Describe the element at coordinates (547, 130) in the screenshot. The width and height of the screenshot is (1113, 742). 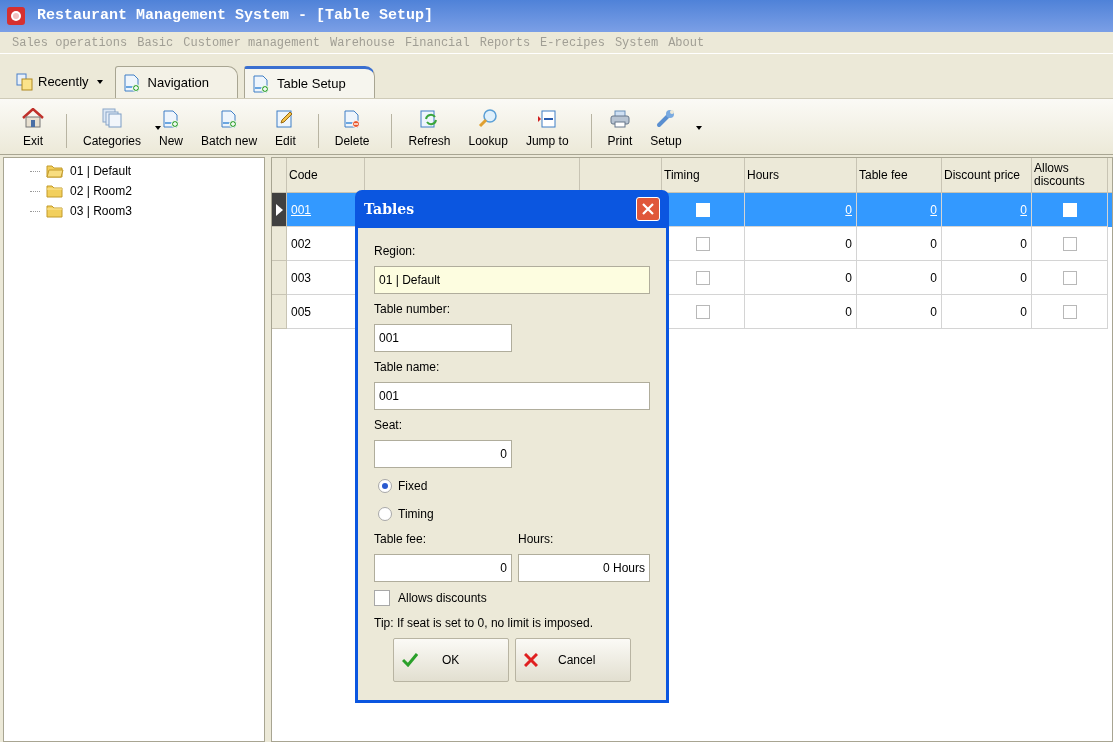
I see `toolbar-button: Jump to` at that location.